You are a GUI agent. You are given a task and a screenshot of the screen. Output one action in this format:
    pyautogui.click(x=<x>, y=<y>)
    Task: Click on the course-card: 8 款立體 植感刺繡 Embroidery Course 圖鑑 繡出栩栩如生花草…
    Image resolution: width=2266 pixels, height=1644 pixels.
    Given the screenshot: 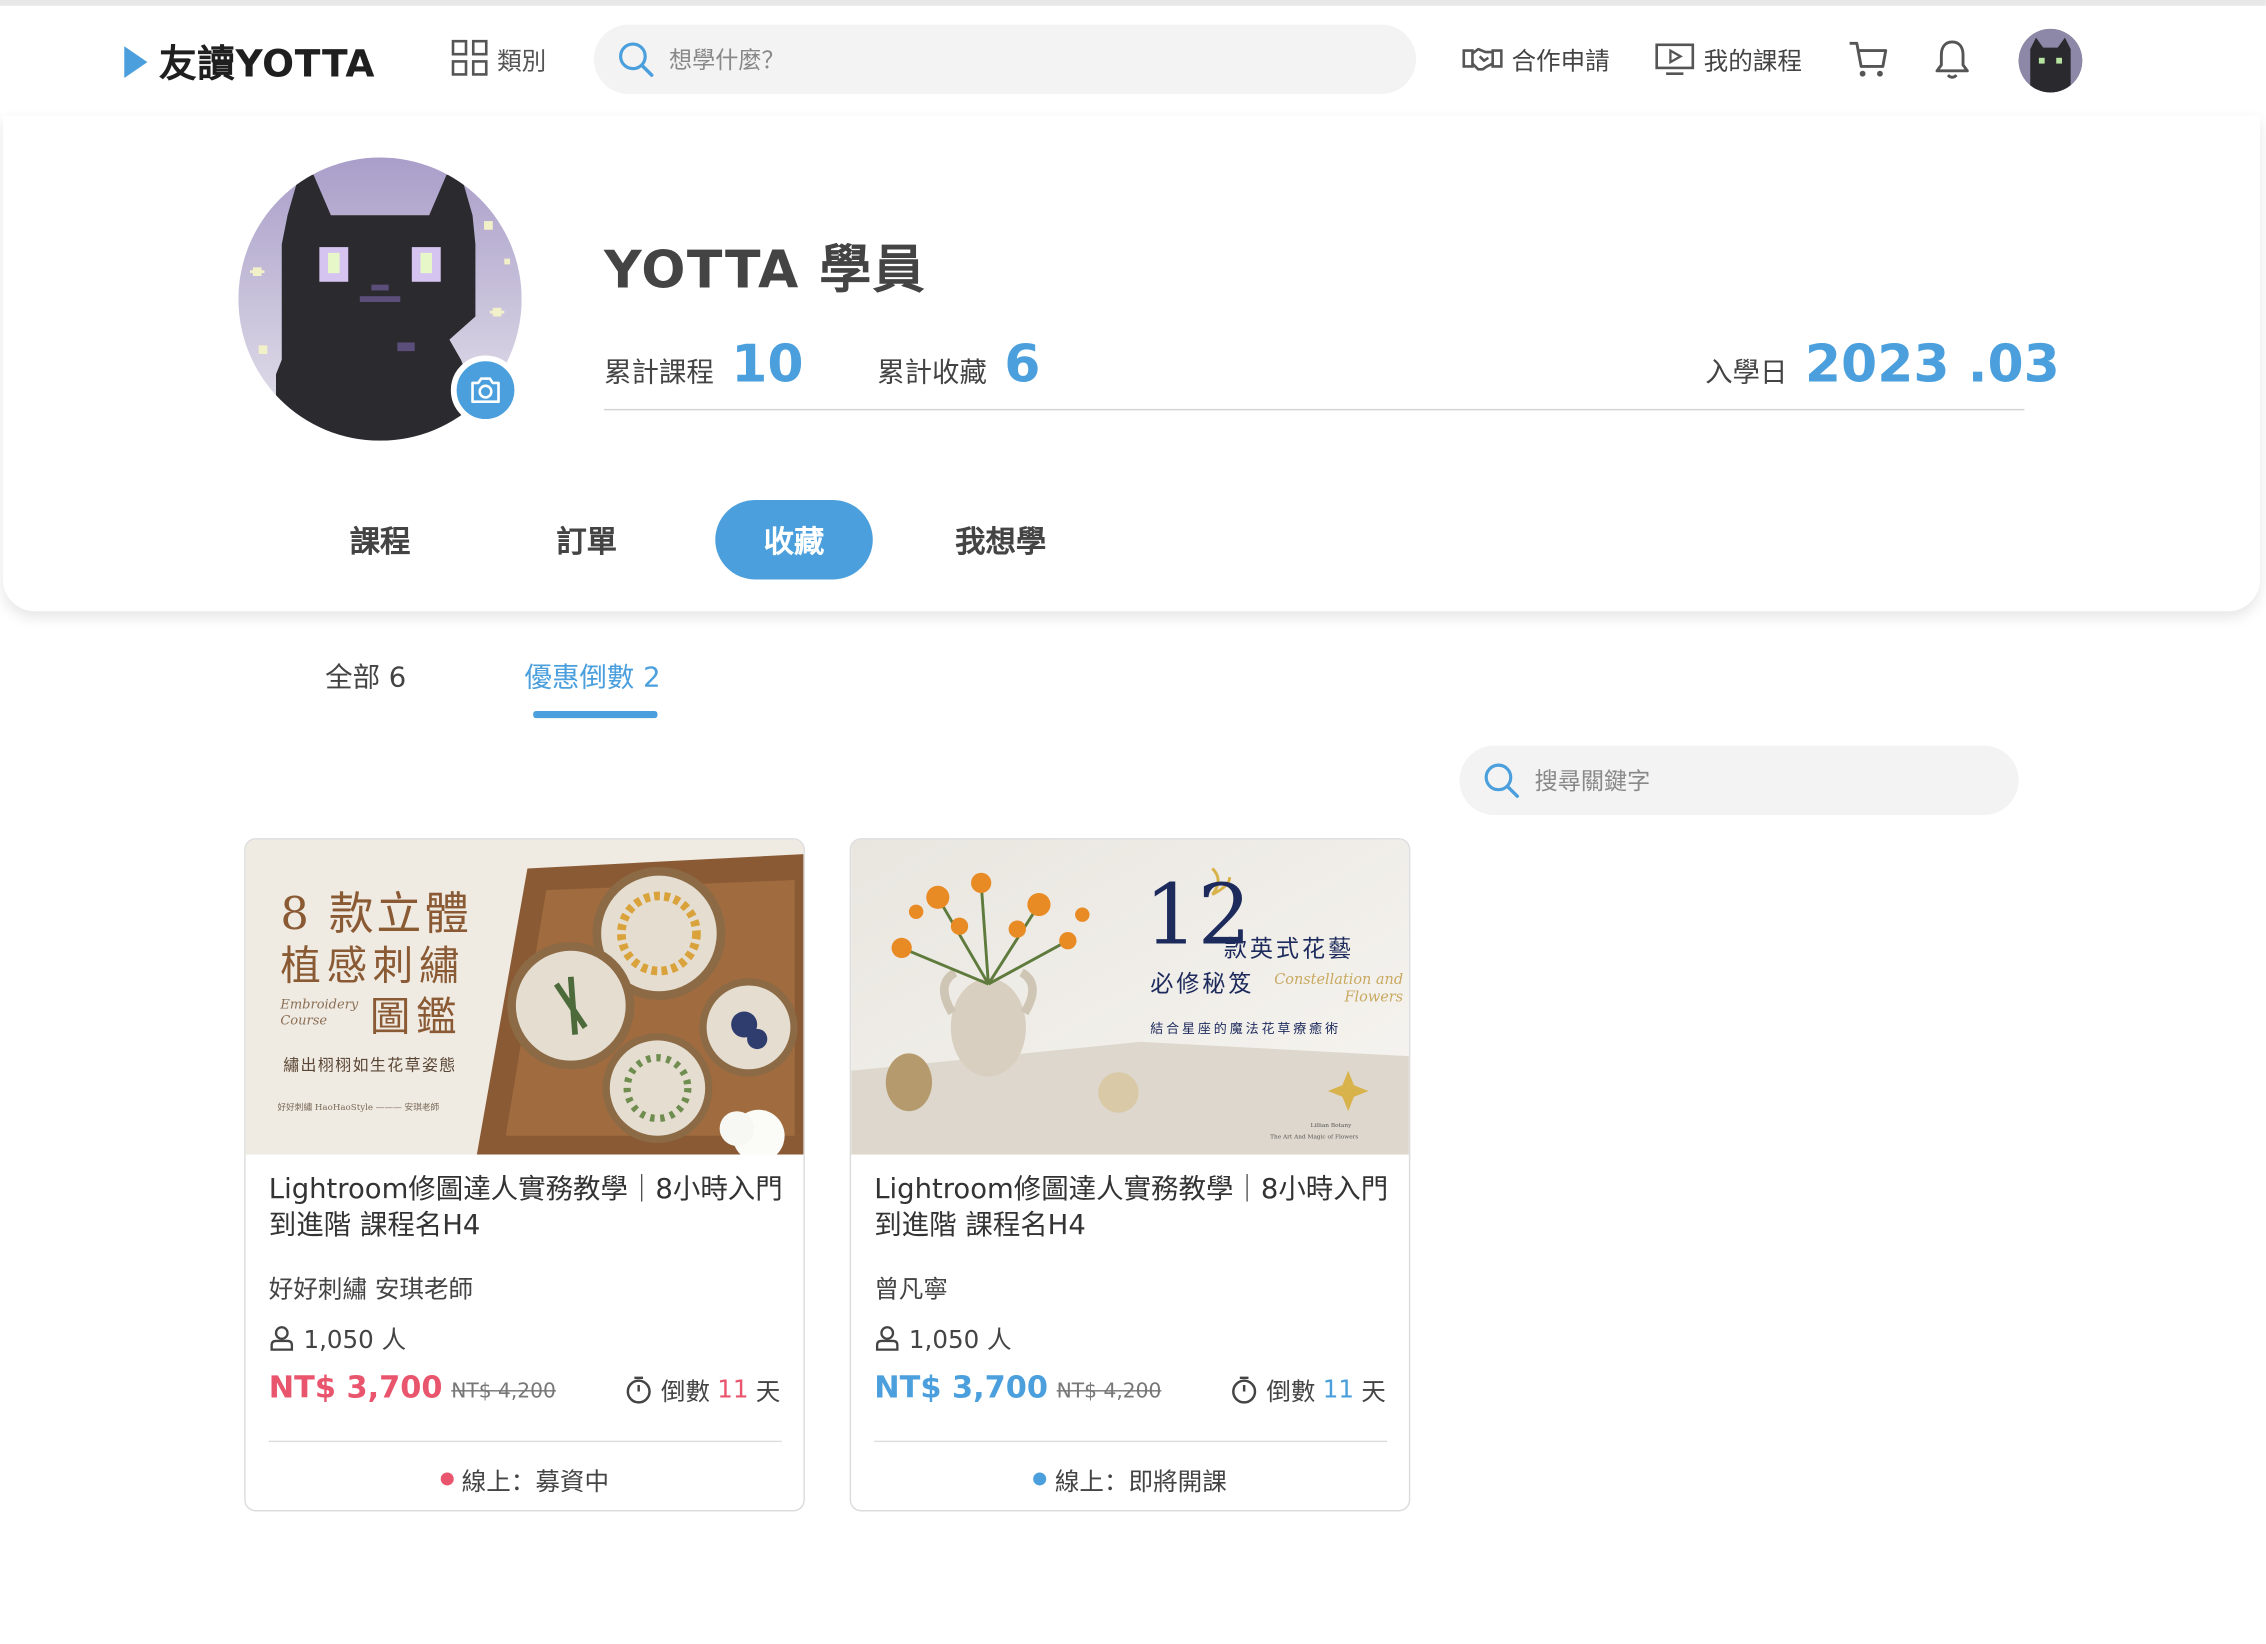 What is the action you would take?
    pyautogui.click(x=524, y=1175)
    